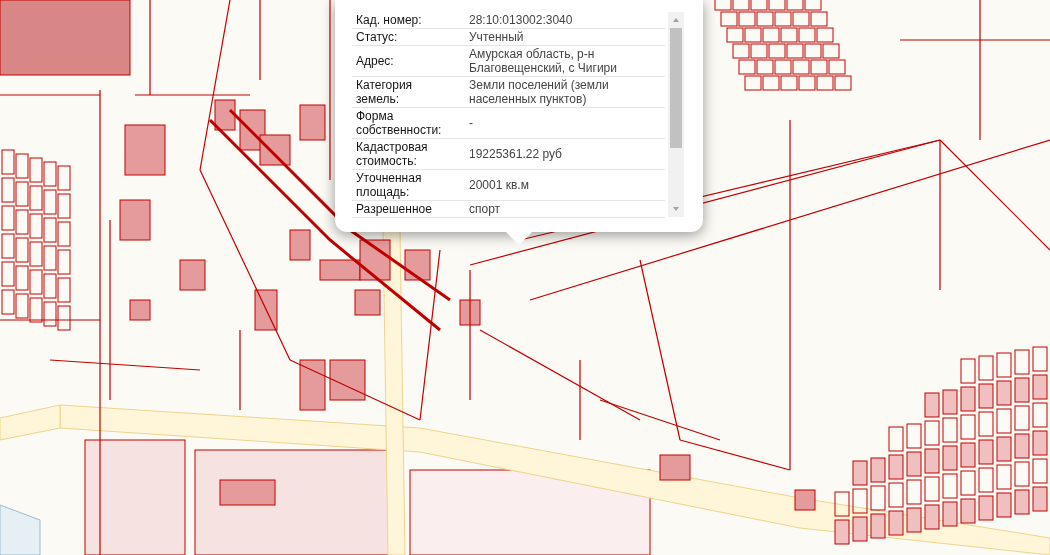 The width and height of the screenshot is (1050, 555). What do you see at coordinates (676, 88) in the screenshot?
I see `scrollbar-thumb` at bounding box center [676, 88].